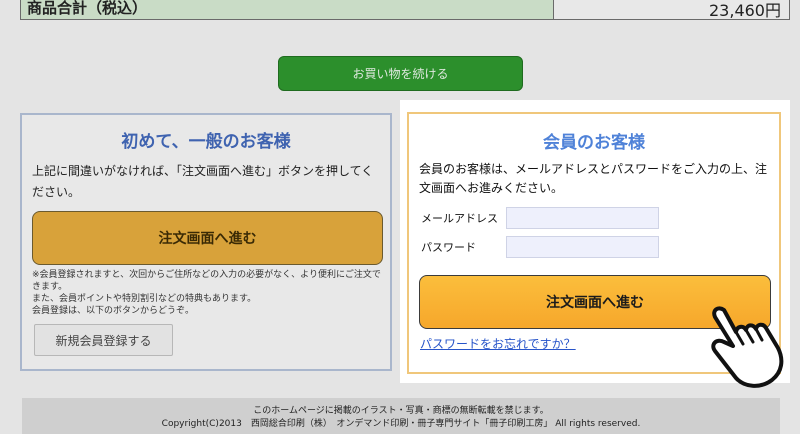 The image size is (800, 434). I want to click on guest-panel-description: 上記に間違いがなければ、「注文画面へ進む」ボタンを押してください。, so click(203, 181).